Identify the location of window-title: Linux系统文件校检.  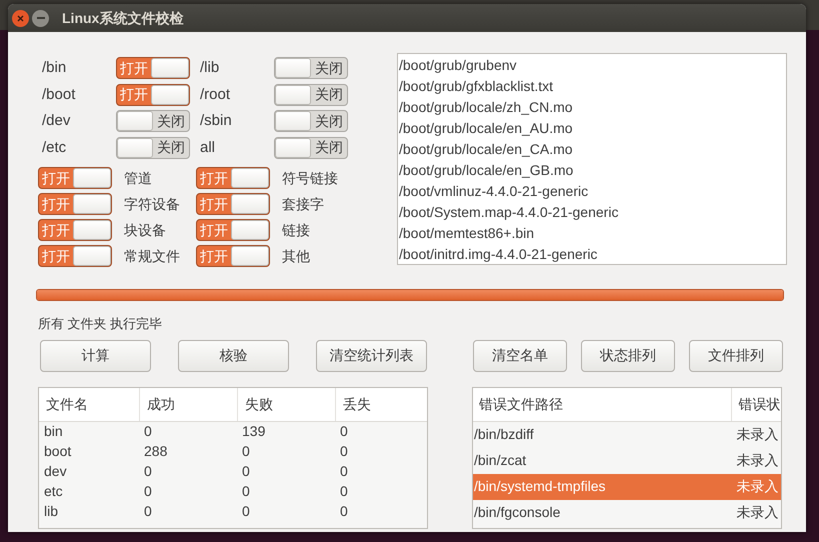
(123, 18).